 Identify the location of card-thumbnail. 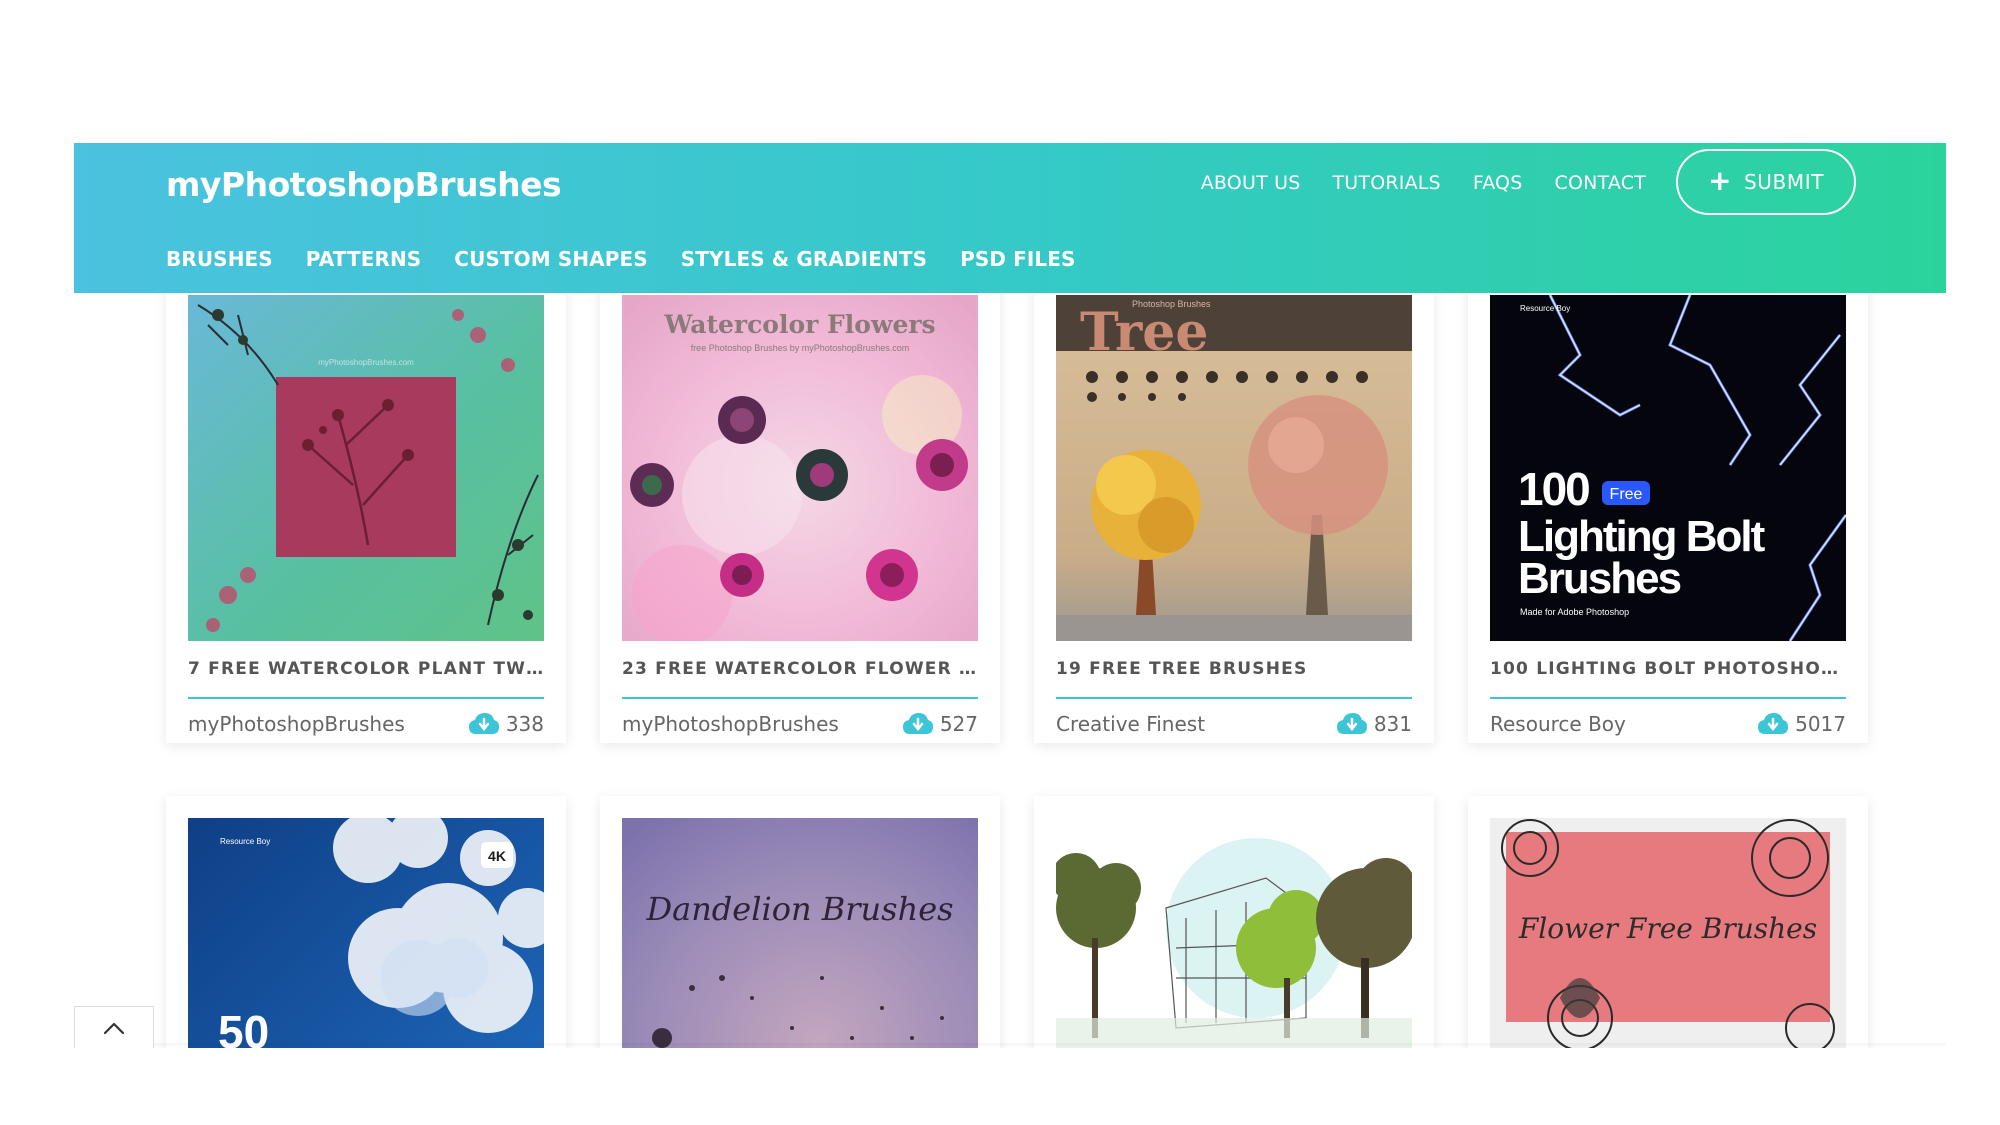
(1234, 933).